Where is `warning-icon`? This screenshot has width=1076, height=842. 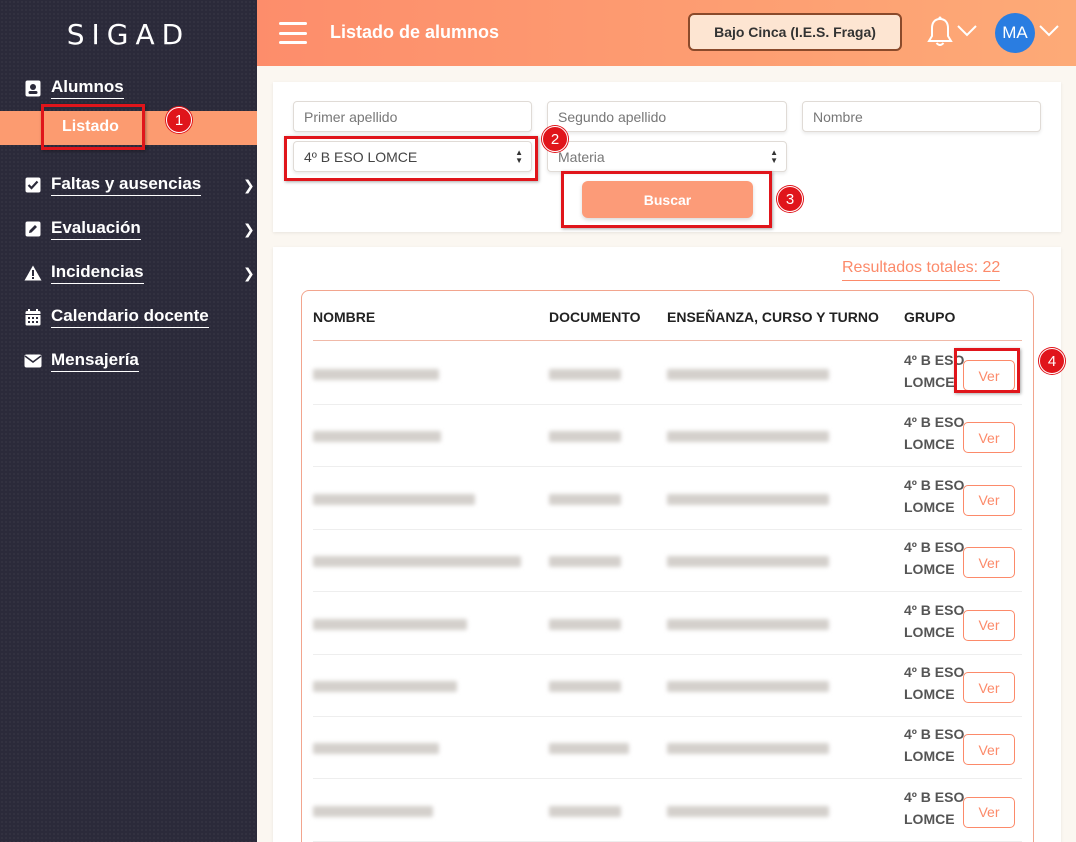 warning-icon is located at coordinates (33, 273).